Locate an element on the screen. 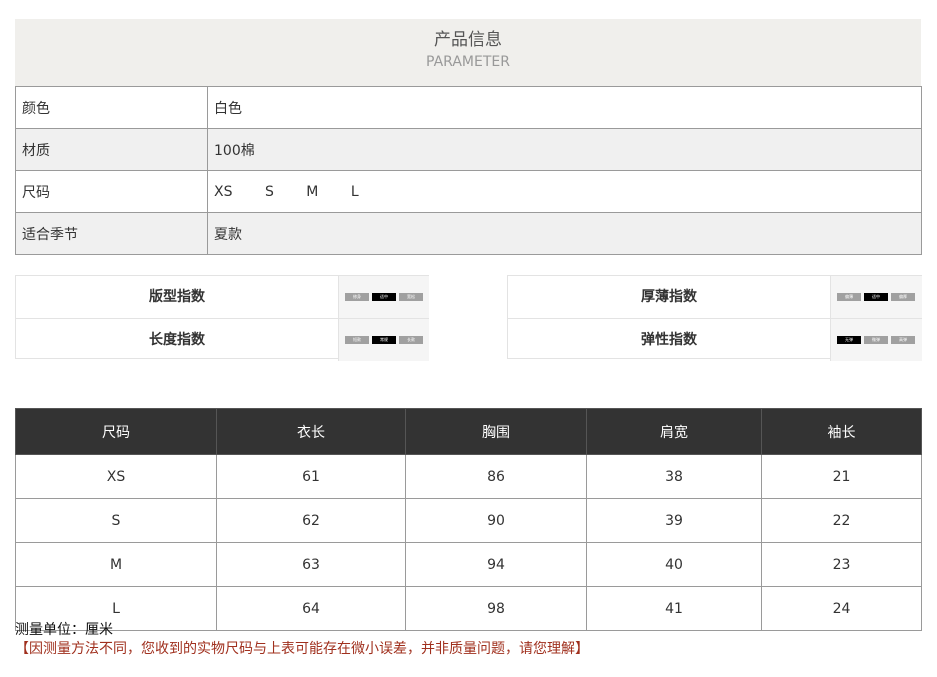  param-row-color: 颜色 白色 is located at coordinates (468, 107).